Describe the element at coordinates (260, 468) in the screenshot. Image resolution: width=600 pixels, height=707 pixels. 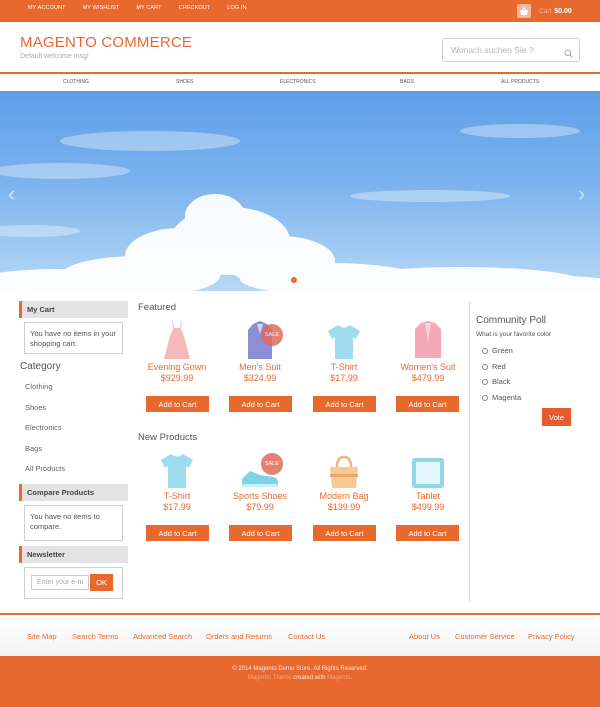
I see `sneaker-icon: SALE` at that location.